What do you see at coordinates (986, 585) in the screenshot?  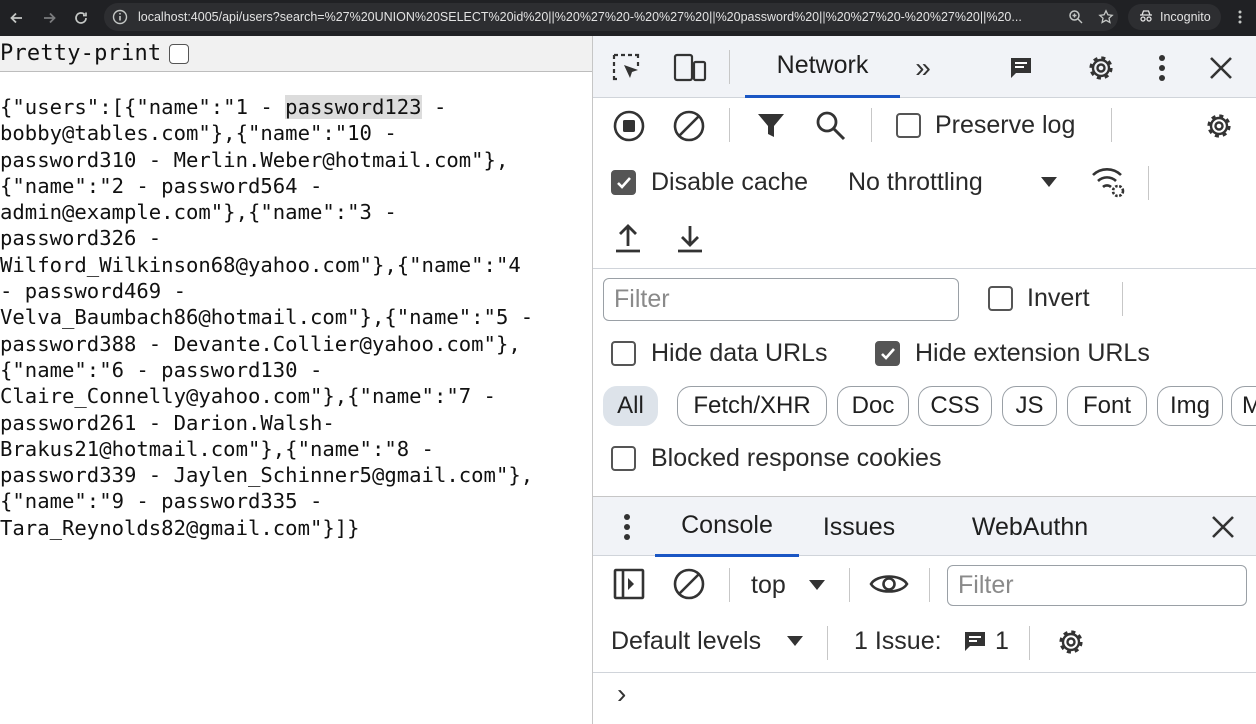 I see `console-filter-placeholder: Filter` at bounding box center [986, 585].